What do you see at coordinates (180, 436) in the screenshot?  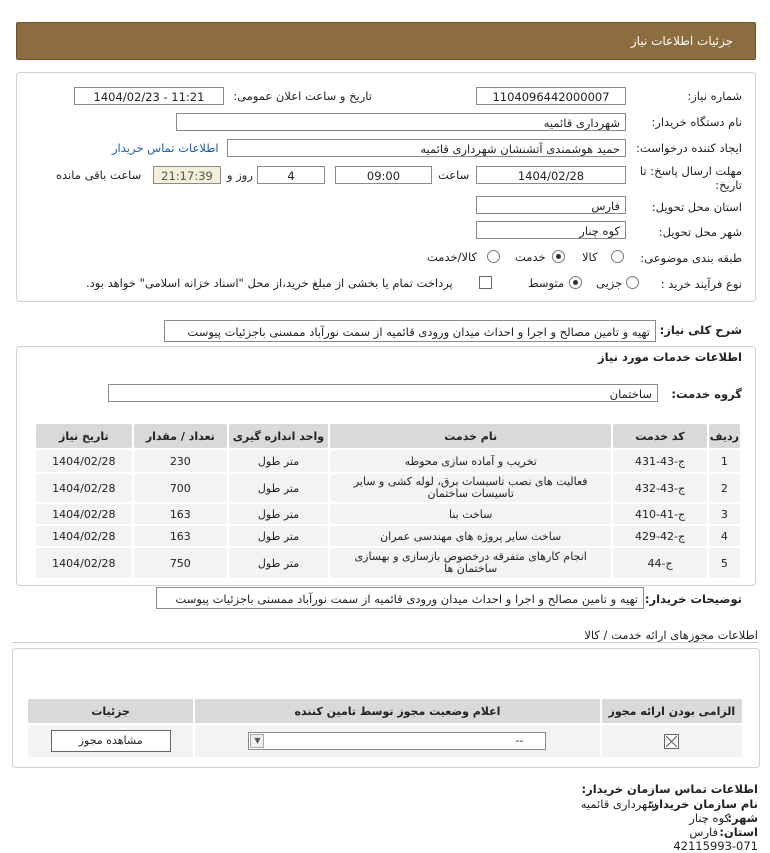 I see `col-quantity: تعداد / مقدار` at bounding box center [180, 436].